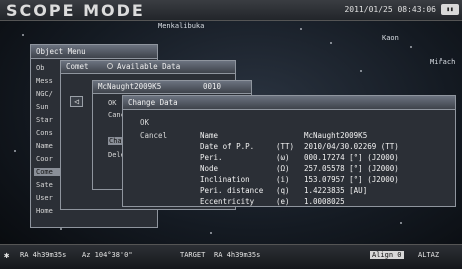 Image resolution: width=462 pixels, height=269 pixels. I want to click on field-value: 1.4223835 [AU], so click(336, 190).